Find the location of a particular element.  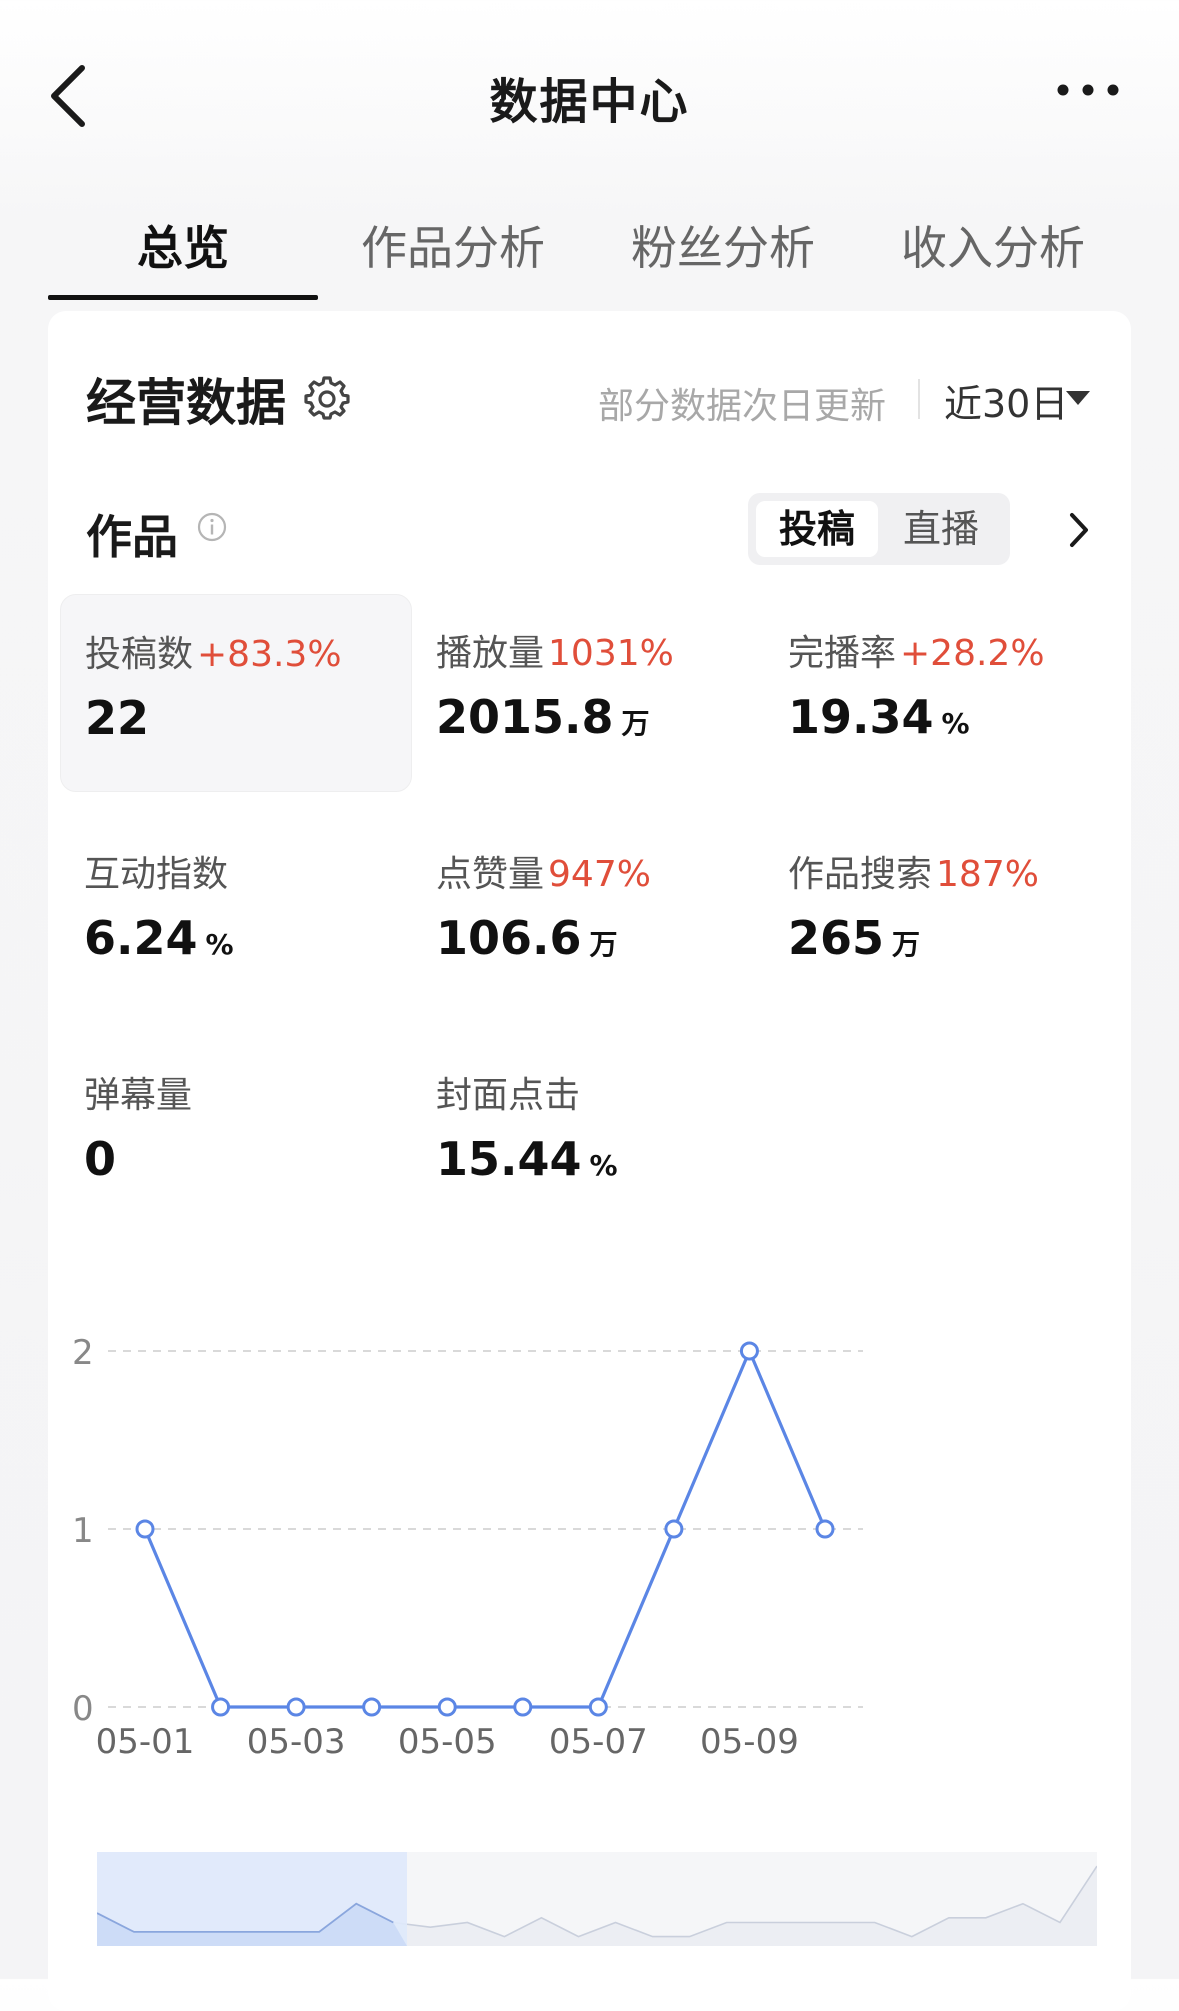

tab-overview: 总览 is located at coordinates (183, 250).